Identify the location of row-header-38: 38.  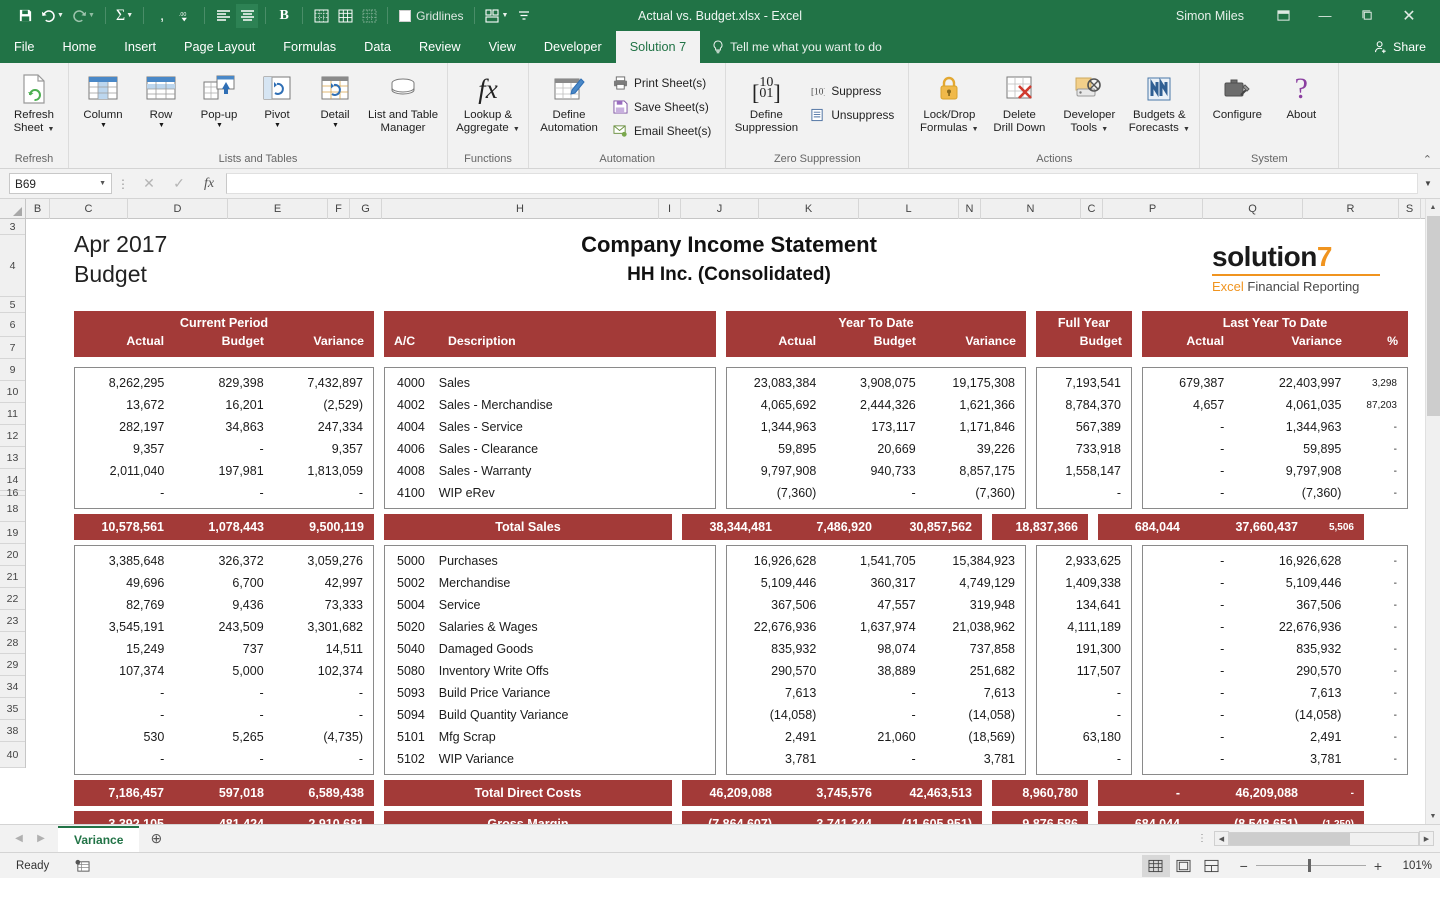
(12, 731).